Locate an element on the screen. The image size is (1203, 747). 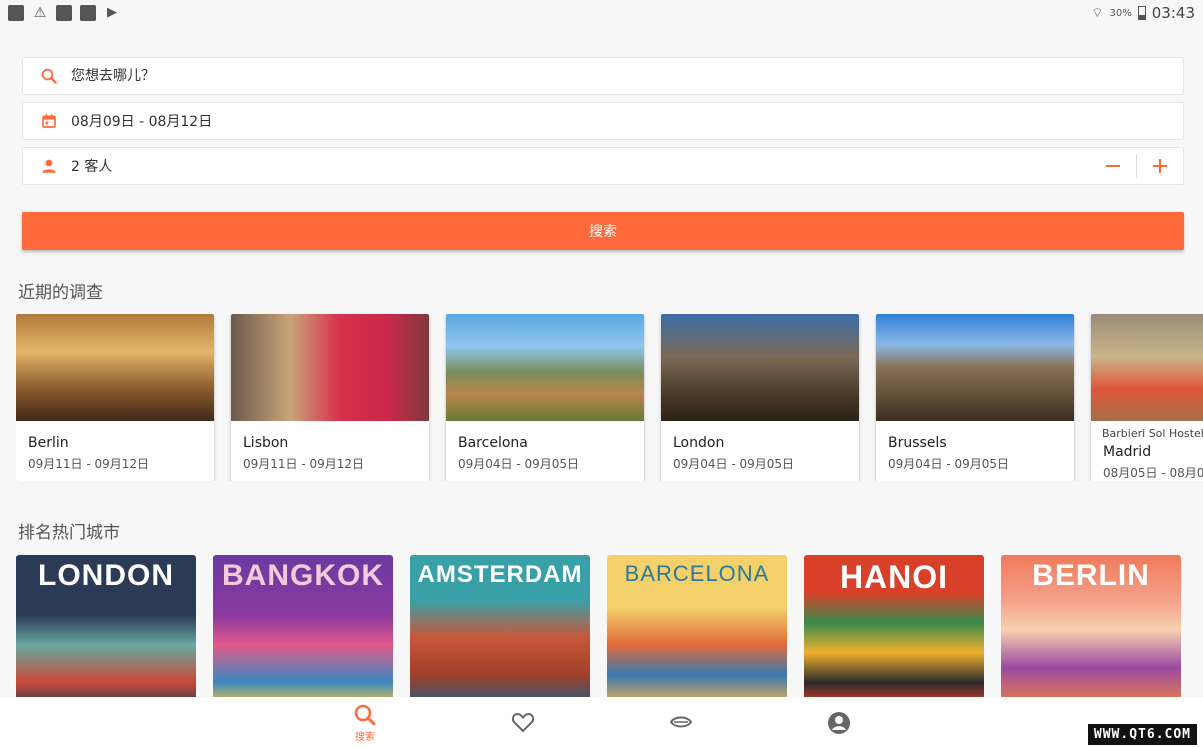
nav-favorites is located at coordinates (523, 722).